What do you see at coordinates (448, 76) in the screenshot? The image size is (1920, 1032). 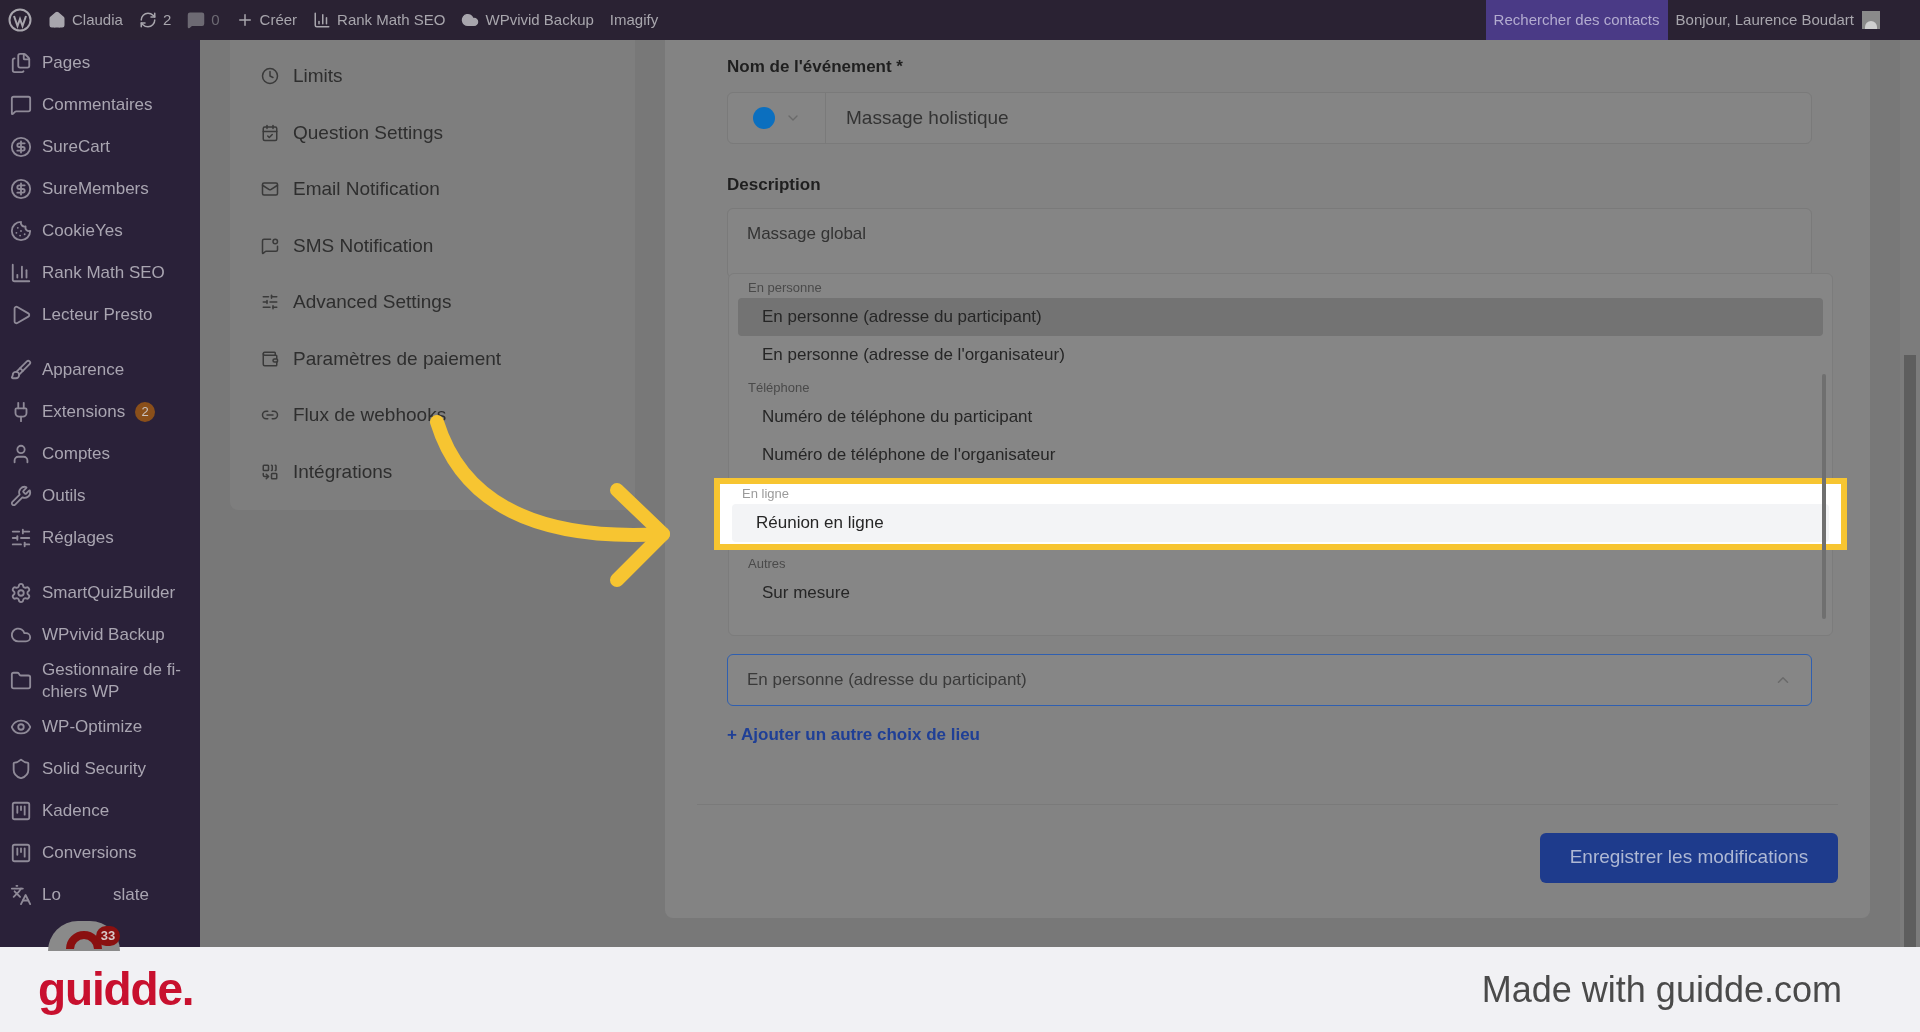 I see `settings-menu-item: Limits` at bounding box center [448, 76].